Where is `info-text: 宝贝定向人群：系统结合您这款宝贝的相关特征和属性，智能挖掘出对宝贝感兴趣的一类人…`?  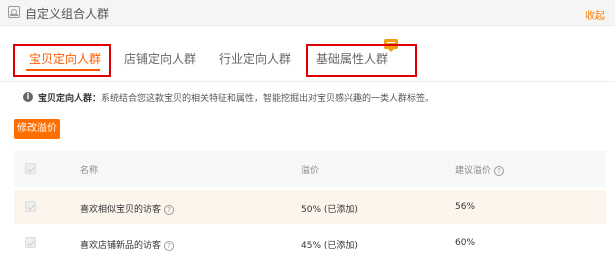
info-text: 宝贝定向人群：系统结合您这款宝贝的相关特征和属性，智能挖掘出对宝贝感兴趣的一类人… is located at coordinates (236, 97).